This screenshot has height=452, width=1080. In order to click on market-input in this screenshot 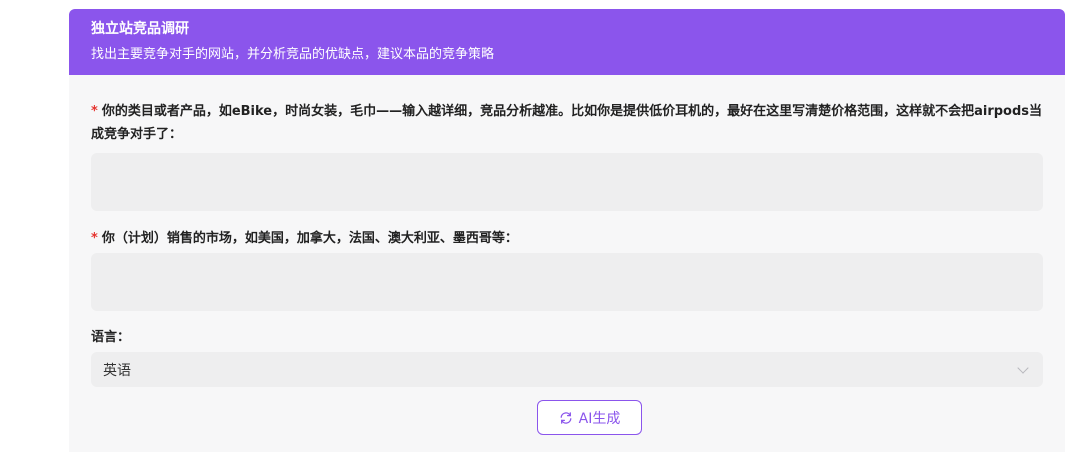, I will do `click(567, 282)`.